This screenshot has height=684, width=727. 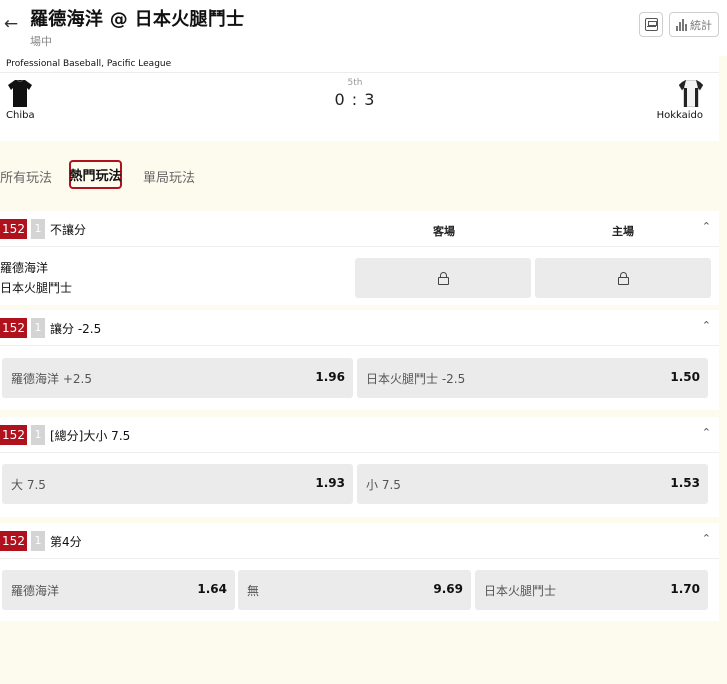 What do you see at coordinates (416, 379) in the screenshot?
I see `odds-label: 日本火腿鬥士 -2.5` at bounding box center [416, 379].